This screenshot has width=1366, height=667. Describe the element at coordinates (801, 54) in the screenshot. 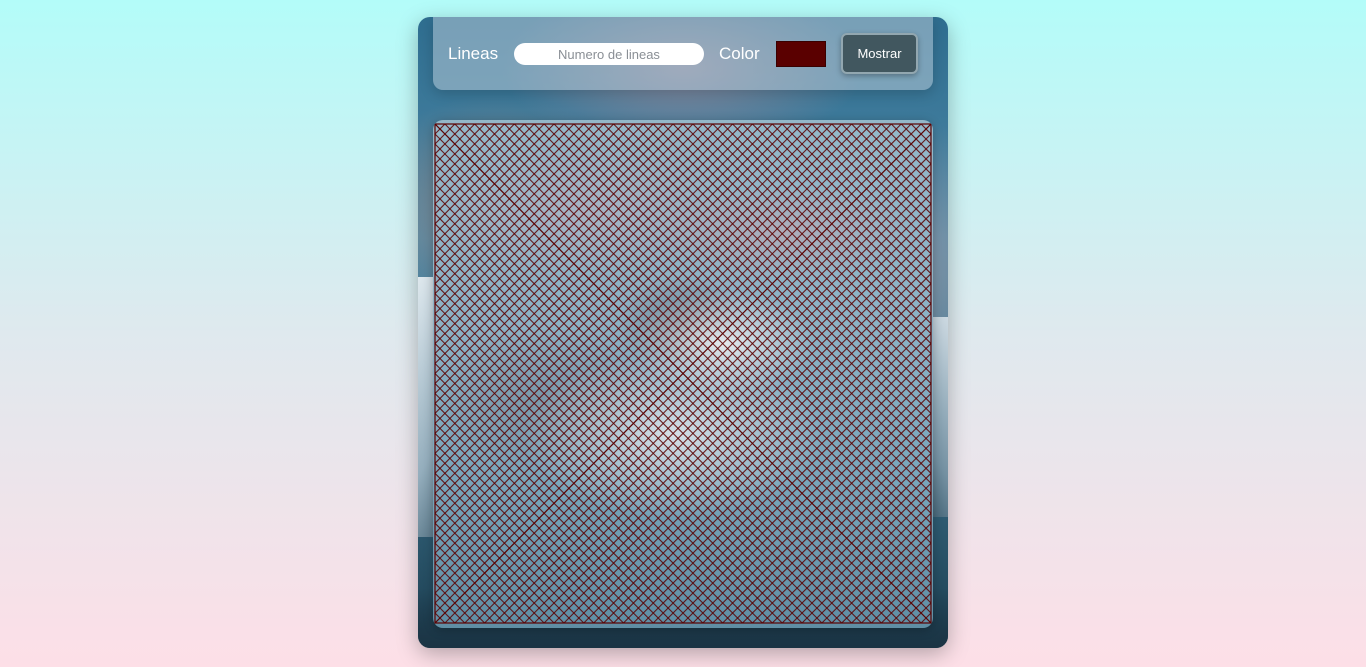

I see `color-picker` at that location.